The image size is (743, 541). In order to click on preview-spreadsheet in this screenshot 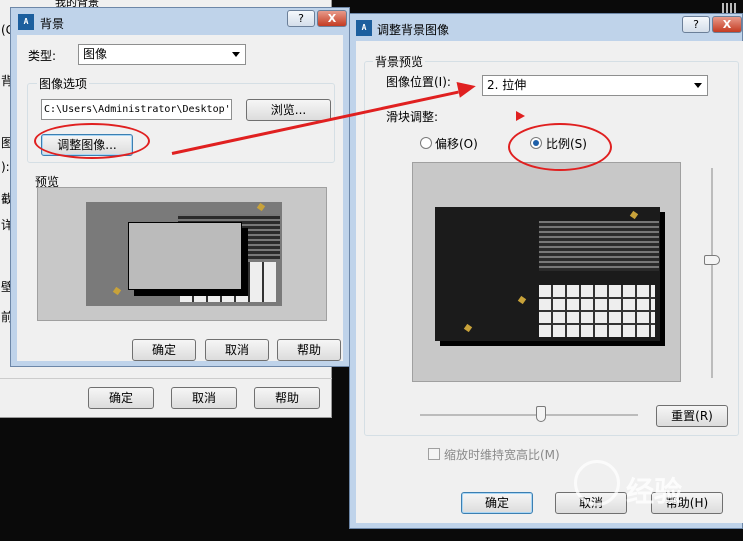, I will do `click(599, 246)`.